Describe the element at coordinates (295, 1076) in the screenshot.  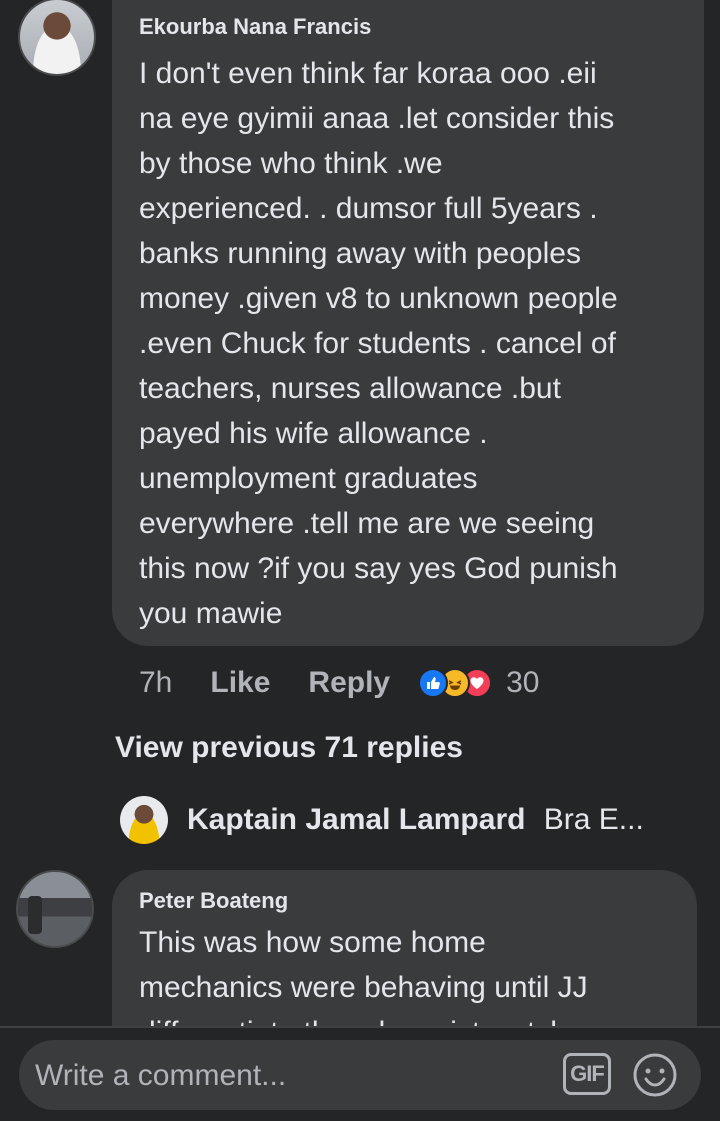
I see `comment-input` at that location.